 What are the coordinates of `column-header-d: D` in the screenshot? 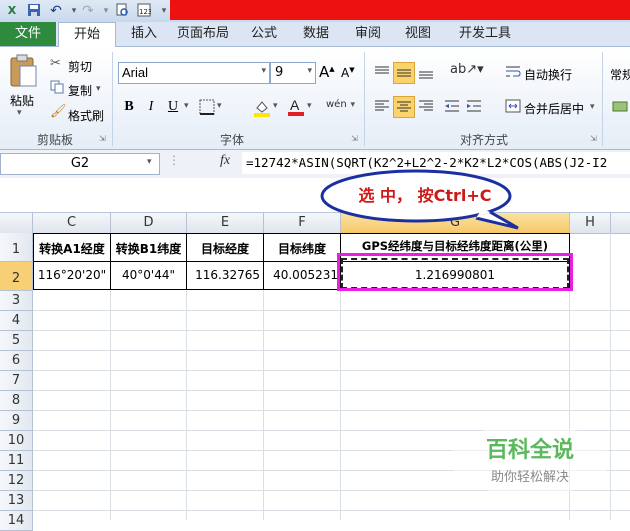 It's located at (149, 223).